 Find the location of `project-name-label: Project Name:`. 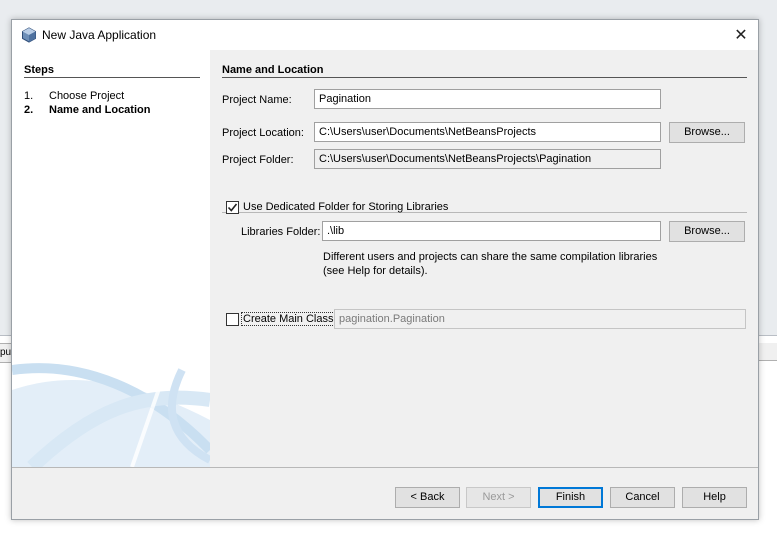

project-name-label: Project Name: is located at coordinates (257, 100).